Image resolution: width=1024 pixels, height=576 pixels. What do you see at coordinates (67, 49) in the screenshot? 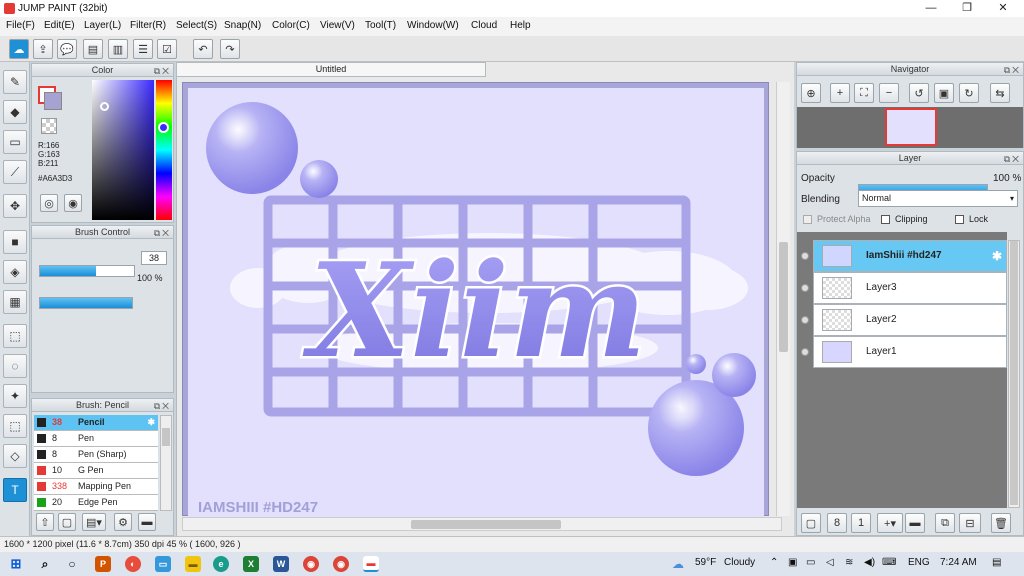
I see `comment-icon: 💬` at bounding box center [67, 49].